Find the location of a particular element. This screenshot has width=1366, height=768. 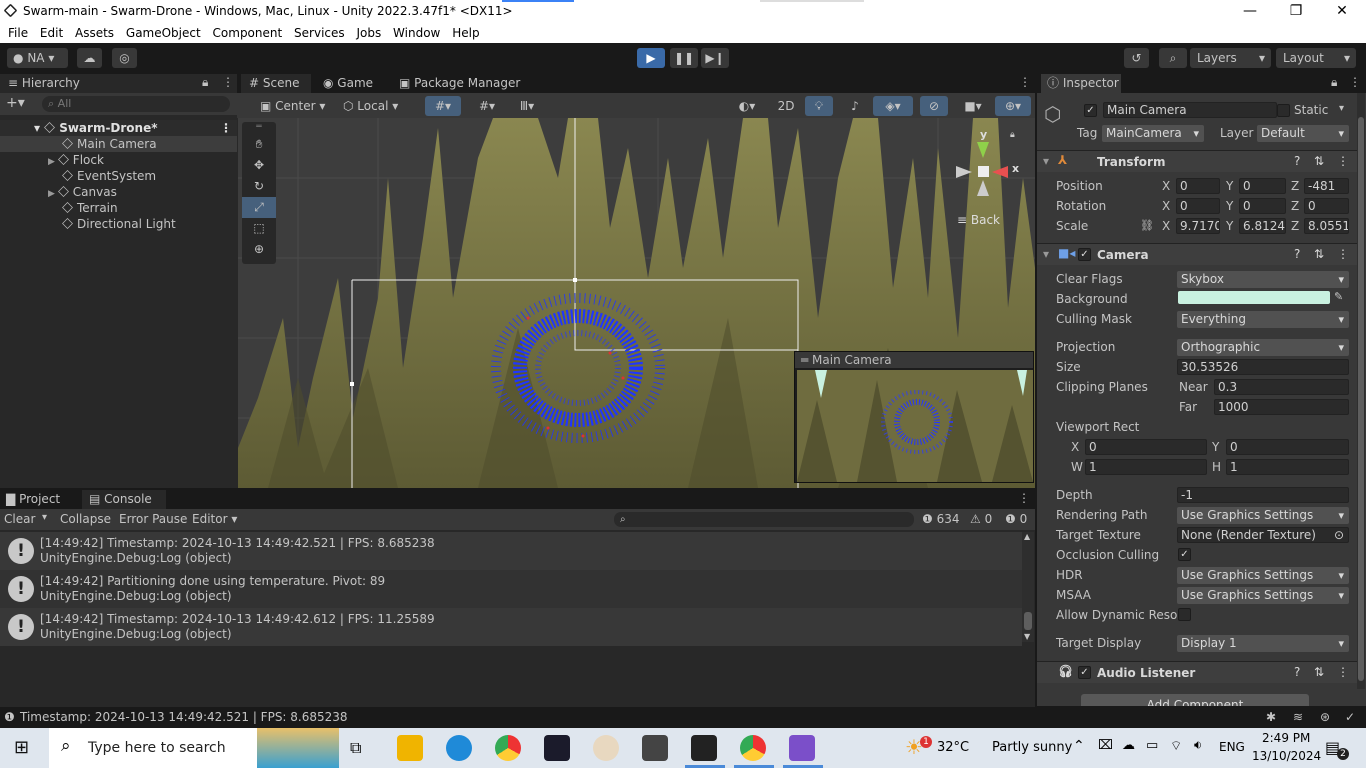

search-icon: ⌕ is located at coordinates (1173, 58).